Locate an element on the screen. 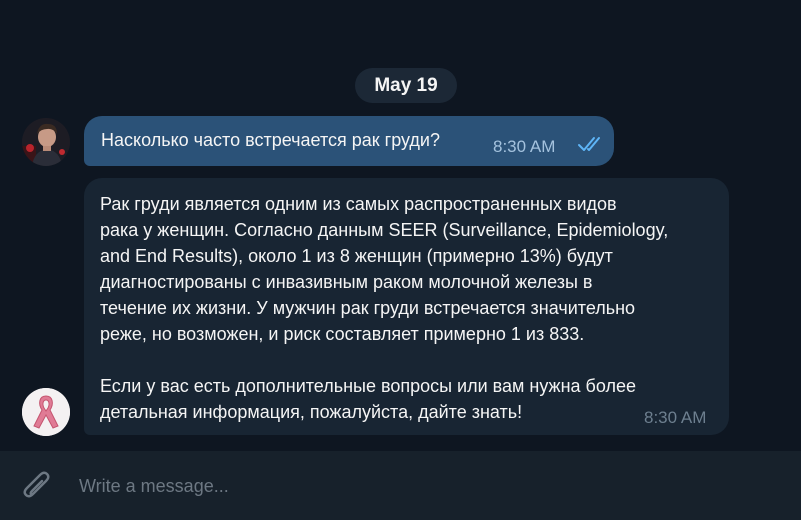  message-input is located at coordinates (379, 486).